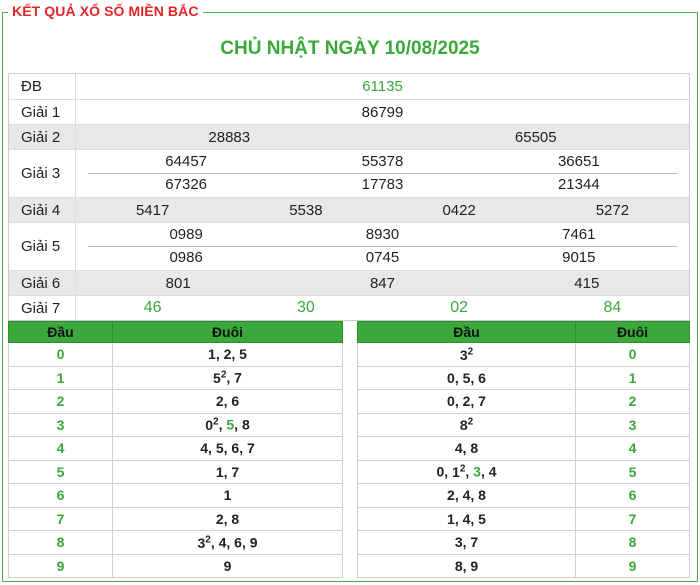  What do you see at coordinates (42, 137) in the screenshot?
I see `prize-label: Giải 2` at bounding box center [42, 137].